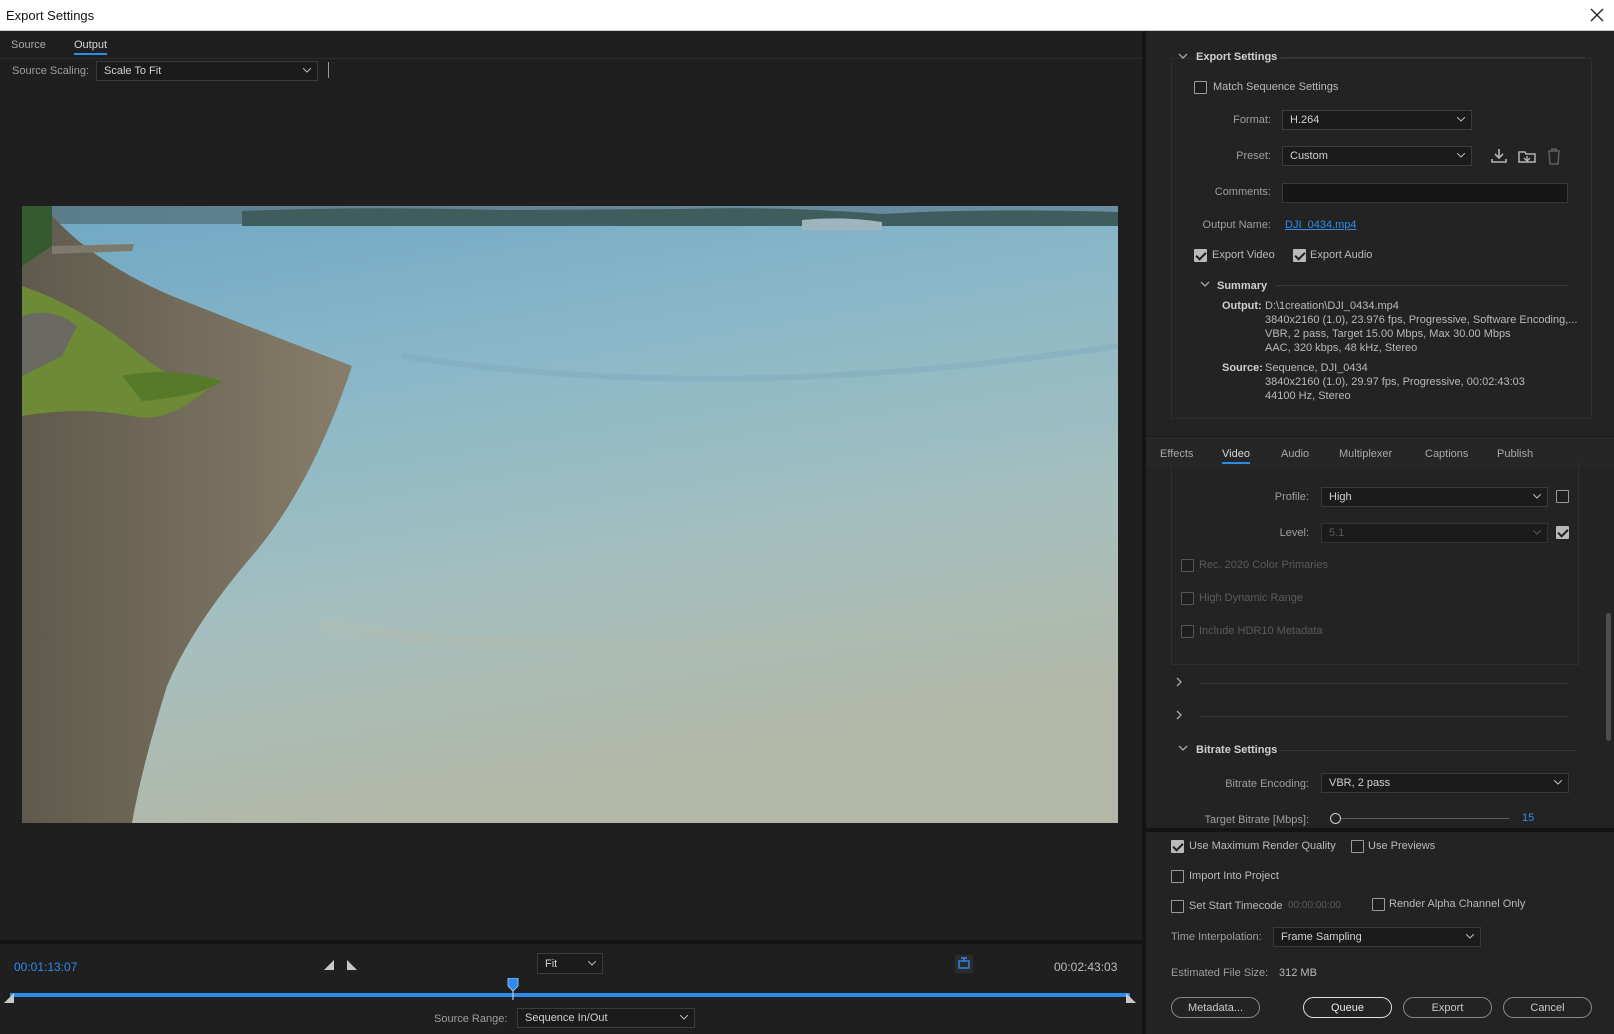 This screenshot has width=1614, height=1034. I want to click on render-alpha-checkbox, so click(1378, 904).